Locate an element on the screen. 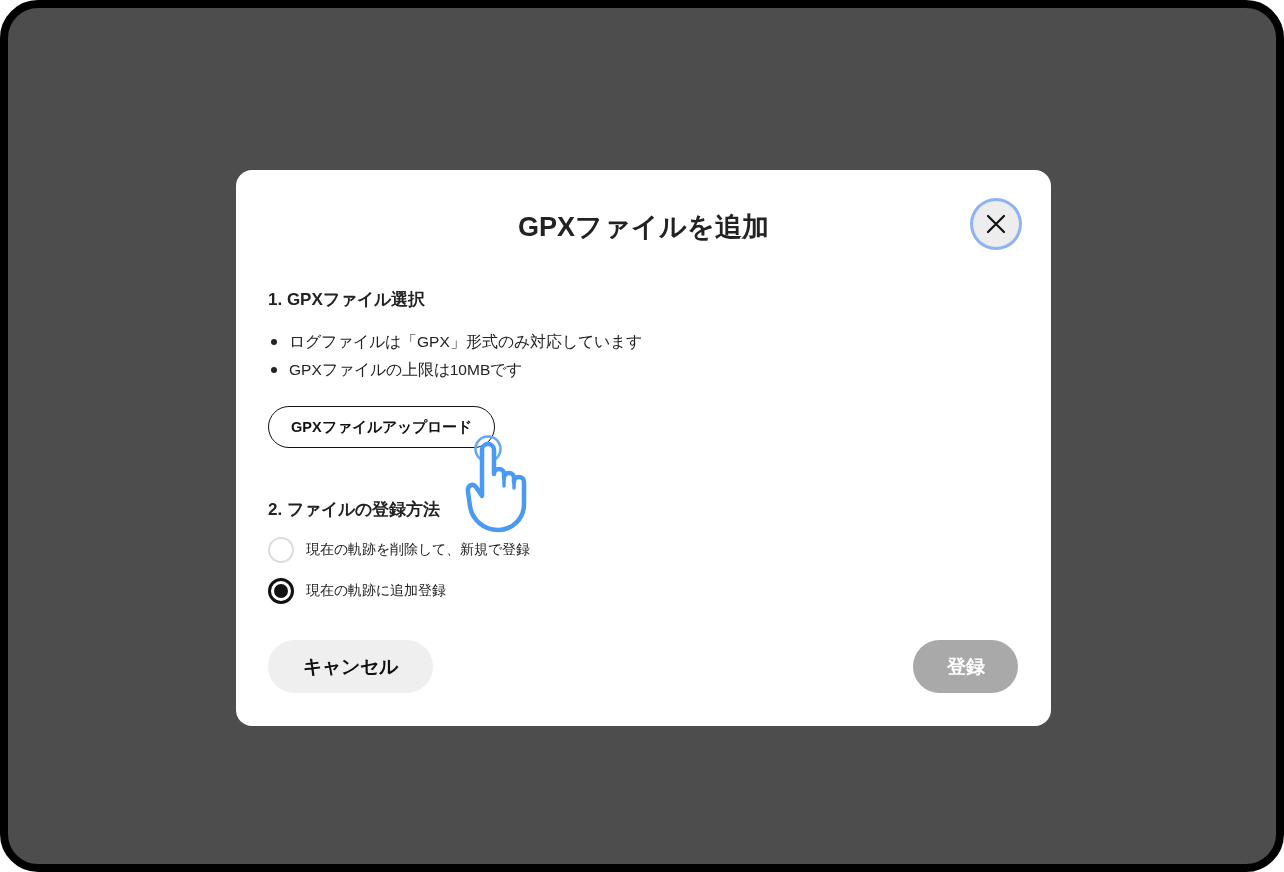 The width and height of the screenshot is (1284, 872). close-button is located at coordinates (996, 224).